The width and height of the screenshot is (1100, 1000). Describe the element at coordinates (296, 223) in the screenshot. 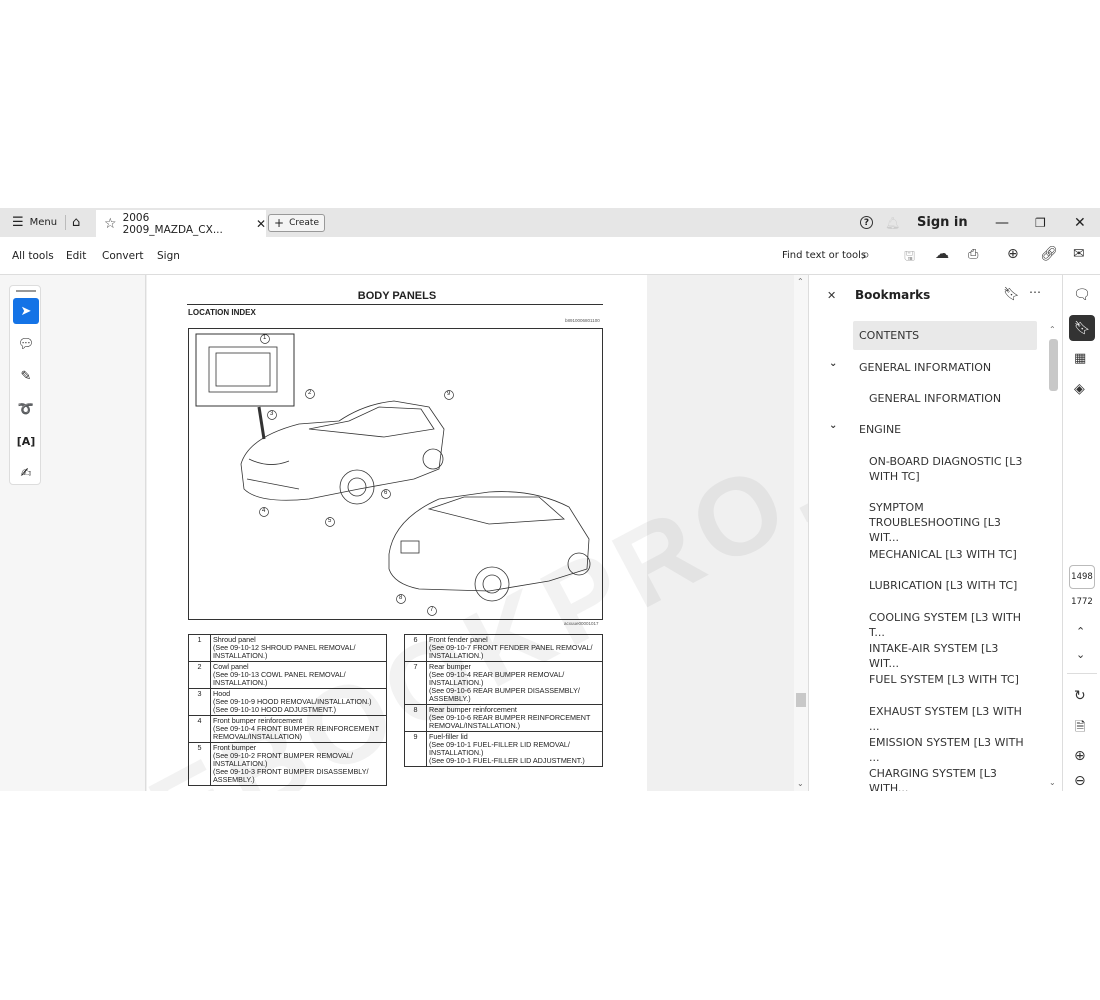

I see `create-button: + Create` at that location.